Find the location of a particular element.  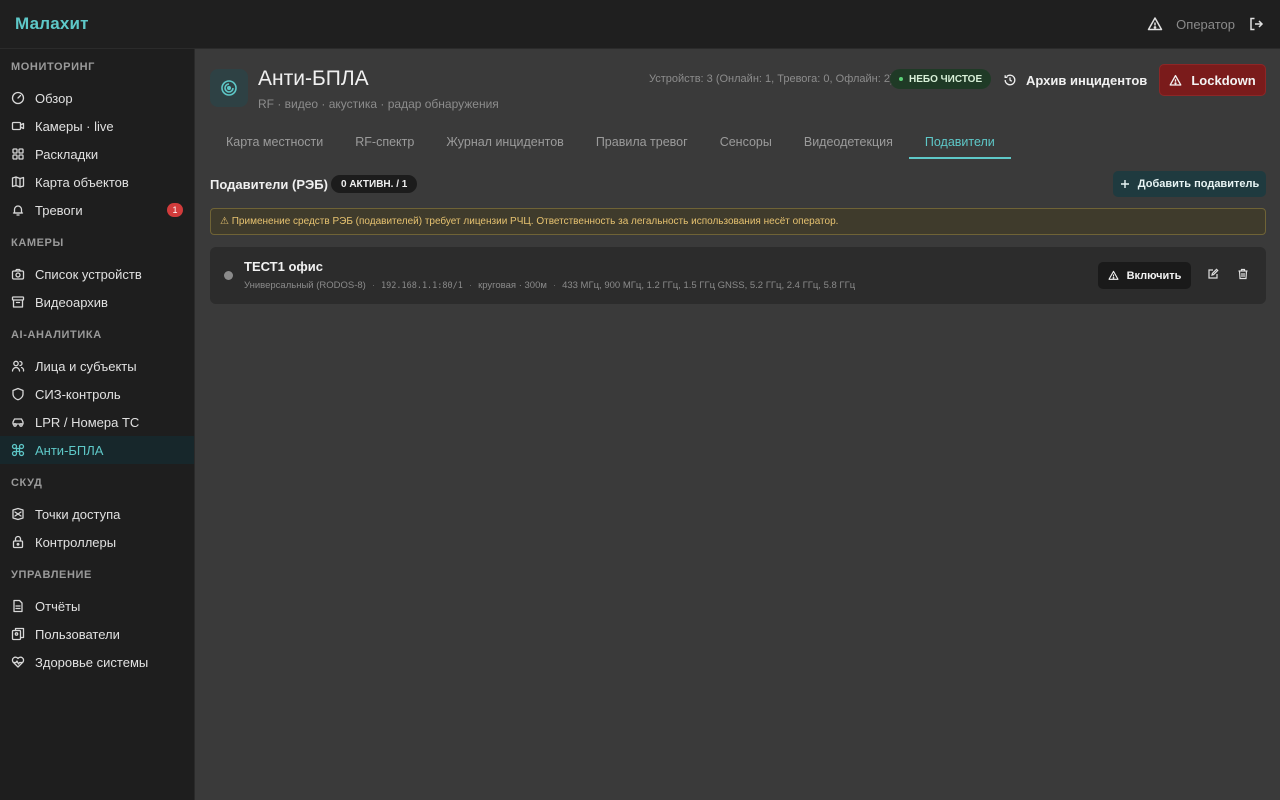

sidebar-item-label: Точки доступа is located at coordinates (78, 514).